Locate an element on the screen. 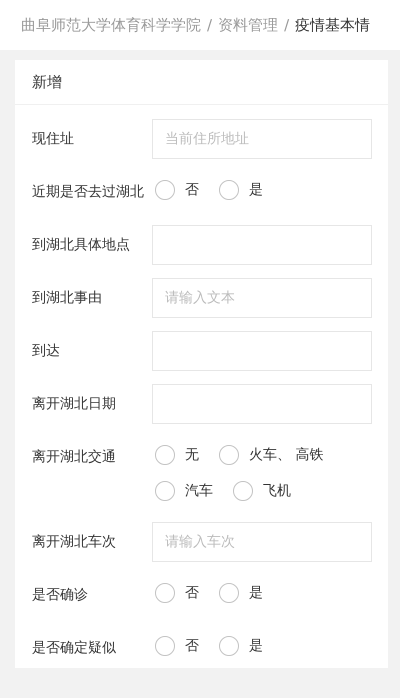 Image resolution: width=400 pixels, height=698 pixels. radio-option: 火车、 高铁 is located at coordinates (271, 455).